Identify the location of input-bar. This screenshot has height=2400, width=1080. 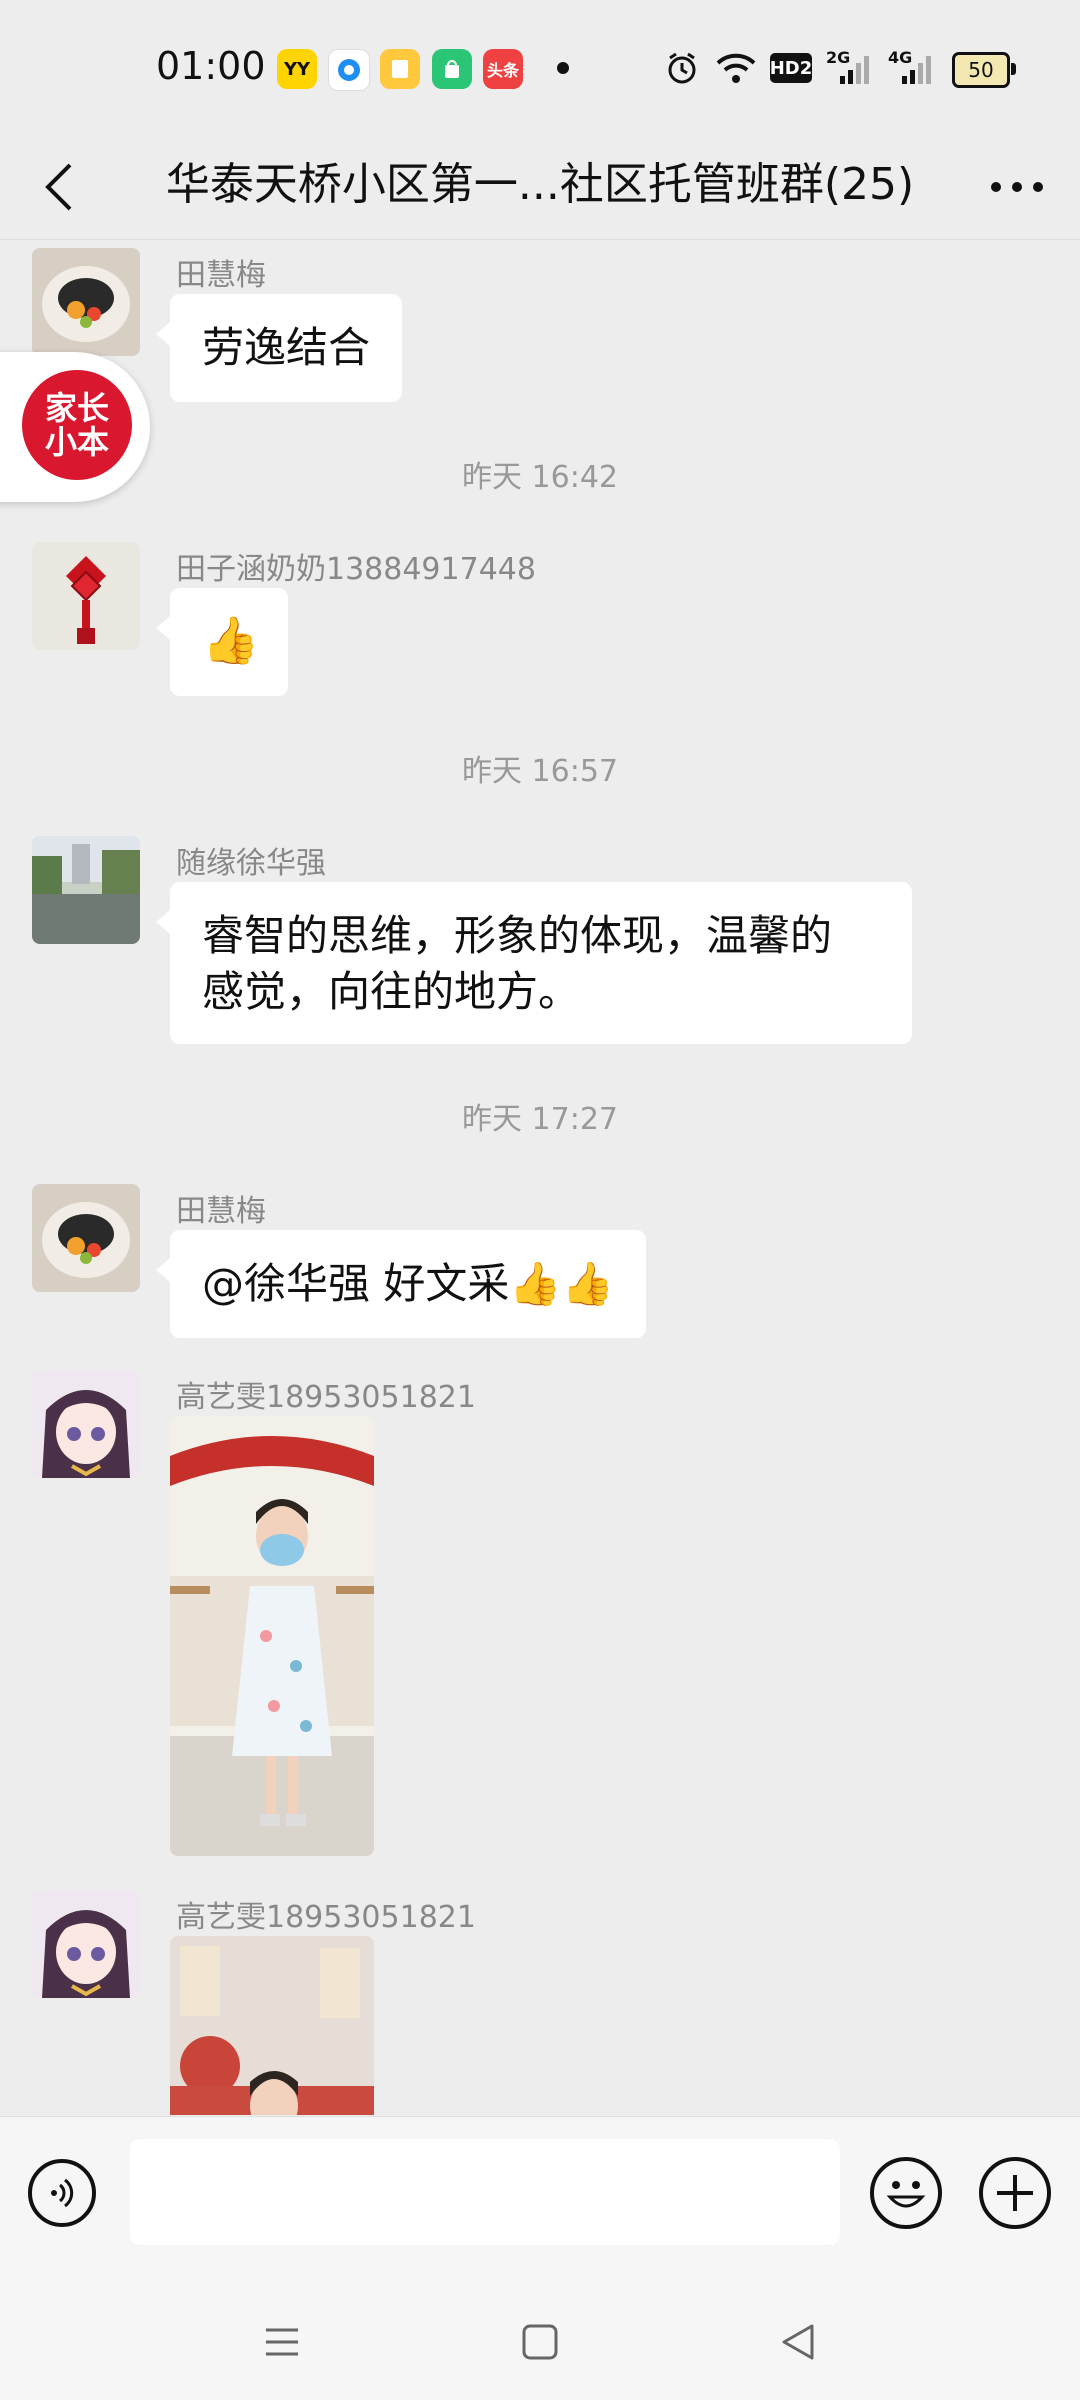
(540, 2196).